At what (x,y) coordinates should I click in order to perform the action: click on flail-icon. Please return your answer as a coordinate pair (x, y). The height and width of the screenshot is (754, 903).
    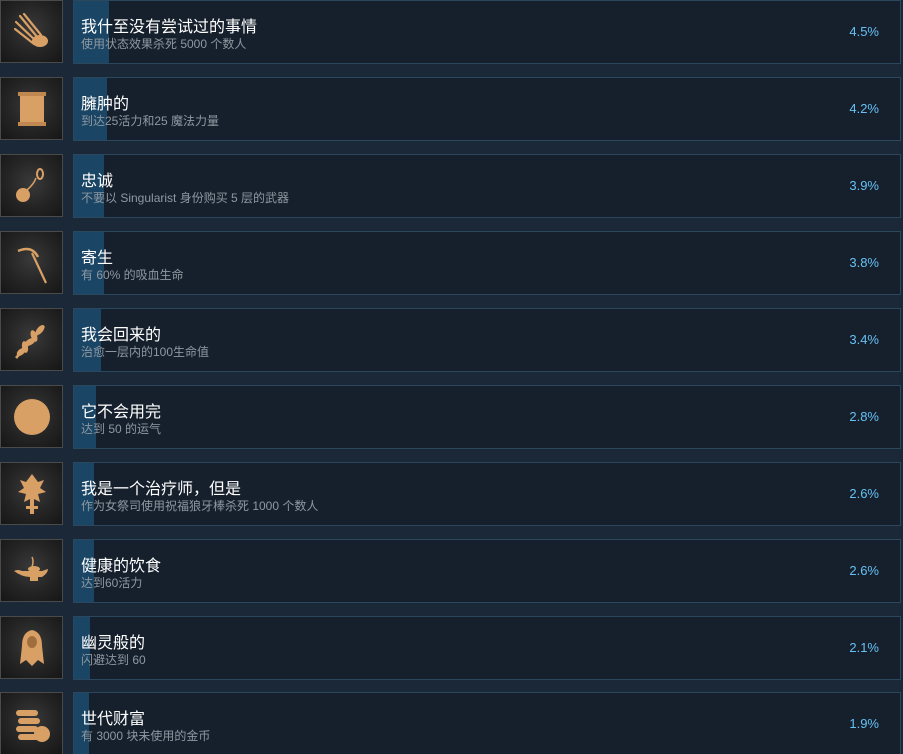
    Looking at the image, I should click on (30, 185).